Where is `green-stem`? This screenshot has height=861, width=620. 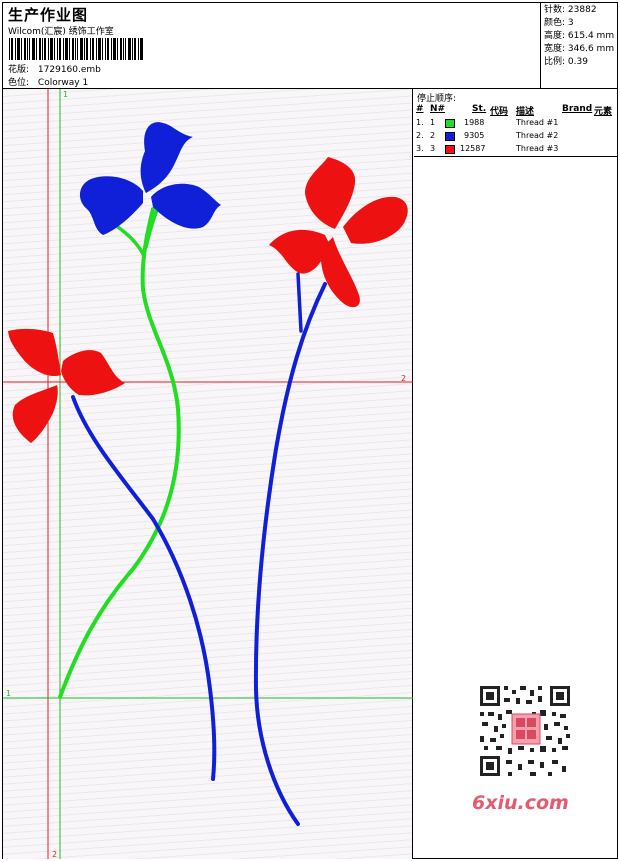
green-stem is located at coordinates (119, 453).